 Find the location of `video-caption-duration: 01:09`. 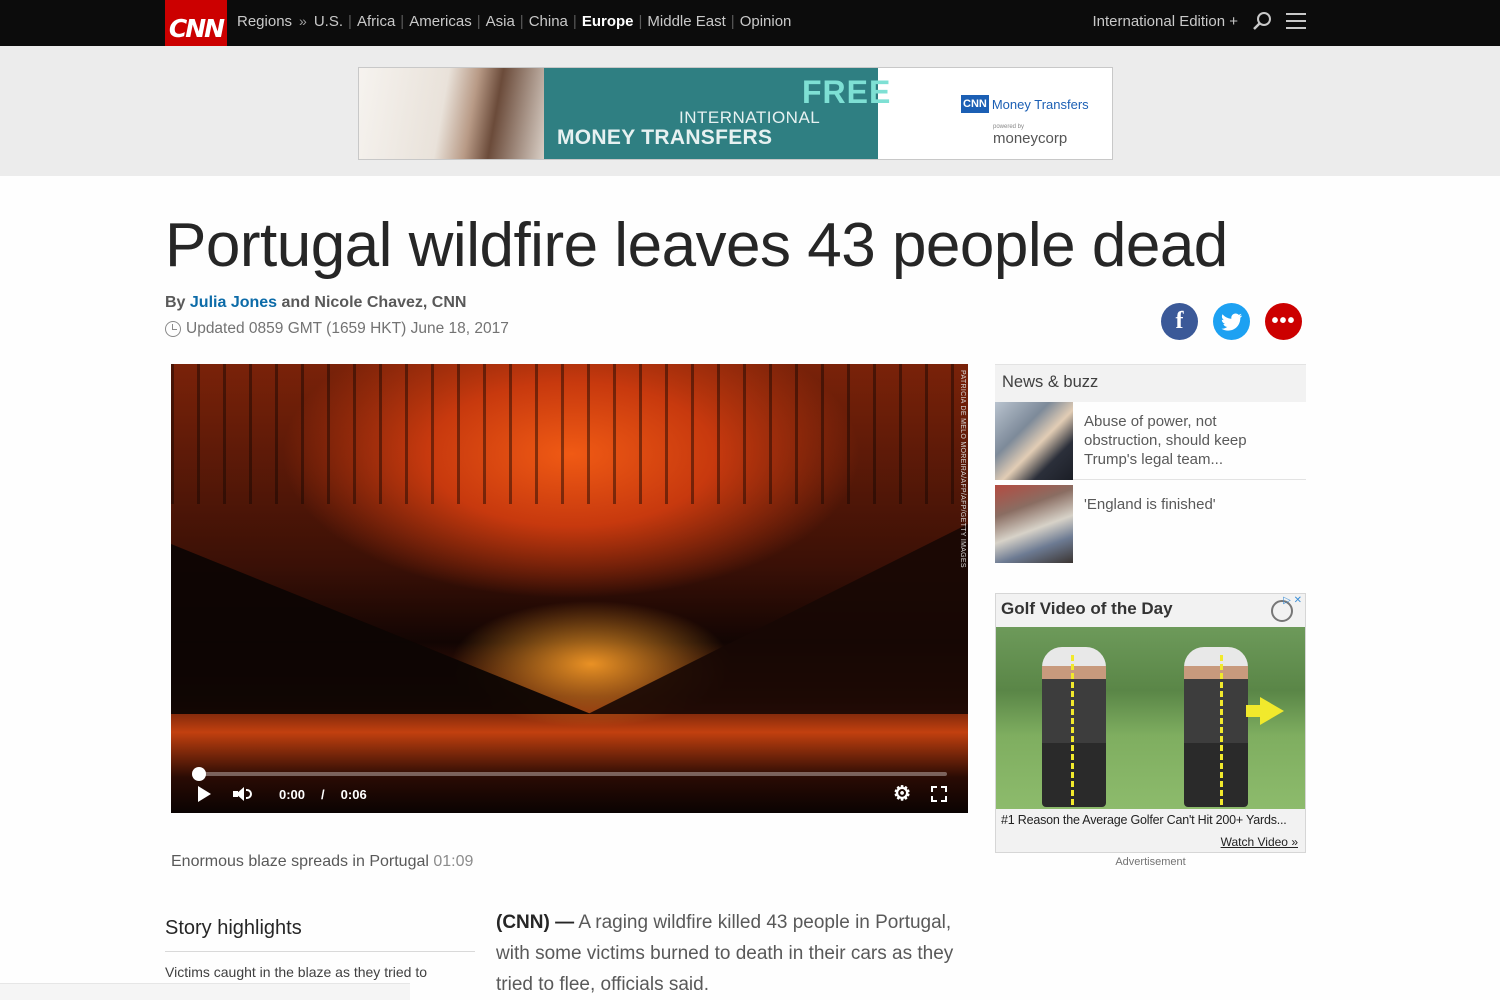

video-caption-duration: 01:09 is located at coordinates (453, 861).